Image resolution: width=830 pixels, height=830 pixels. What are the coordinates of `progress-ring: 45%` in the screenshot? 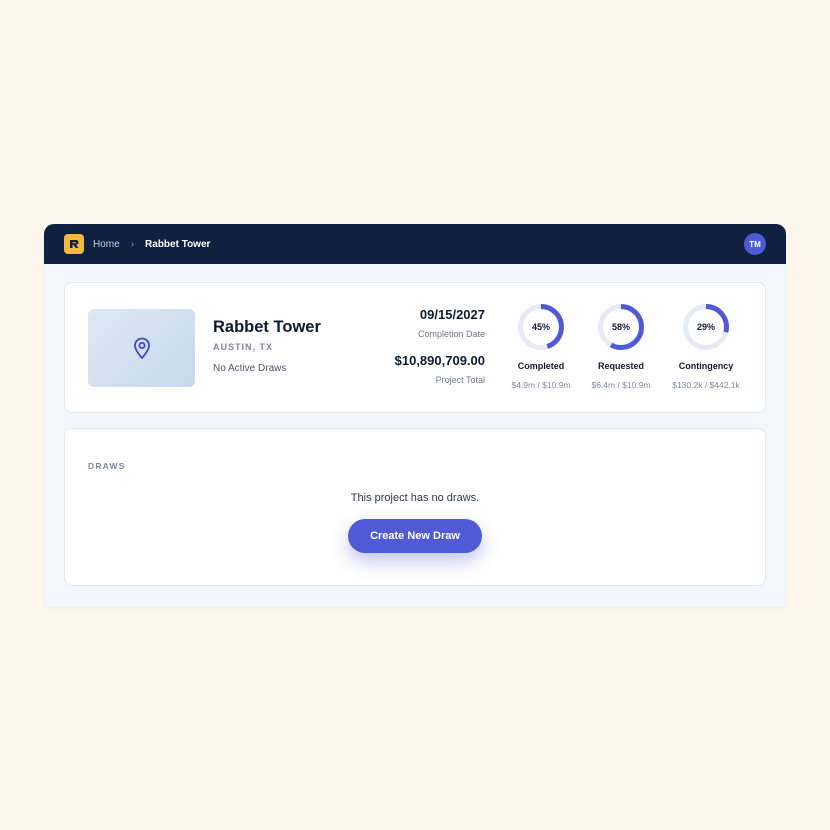 It's located at (541, 327).